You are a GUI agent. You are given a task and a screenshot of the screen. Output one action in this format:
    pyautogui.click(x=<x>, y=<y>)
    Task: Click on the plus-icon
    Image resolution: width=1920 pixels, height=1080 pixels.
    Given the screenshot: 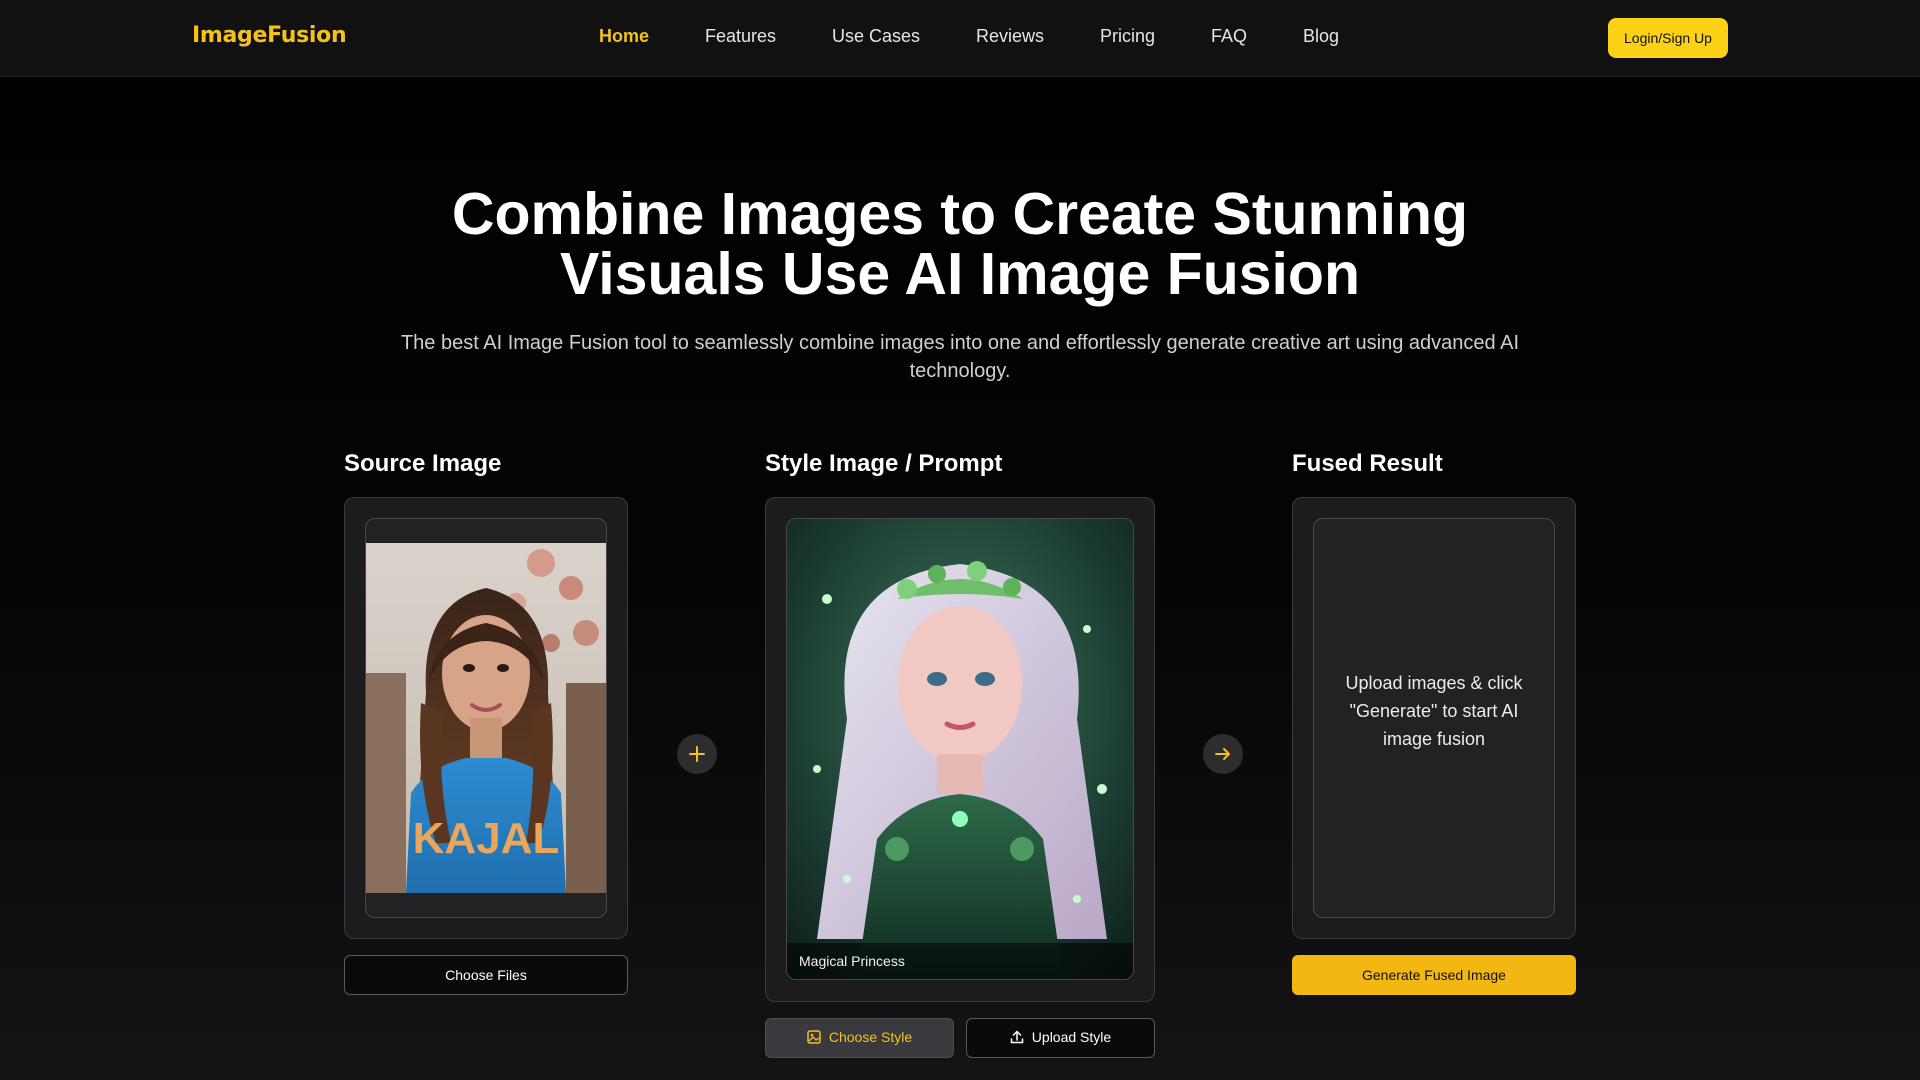 What is the action you would take?
    pyautogui.click(x=697, y=754)
    